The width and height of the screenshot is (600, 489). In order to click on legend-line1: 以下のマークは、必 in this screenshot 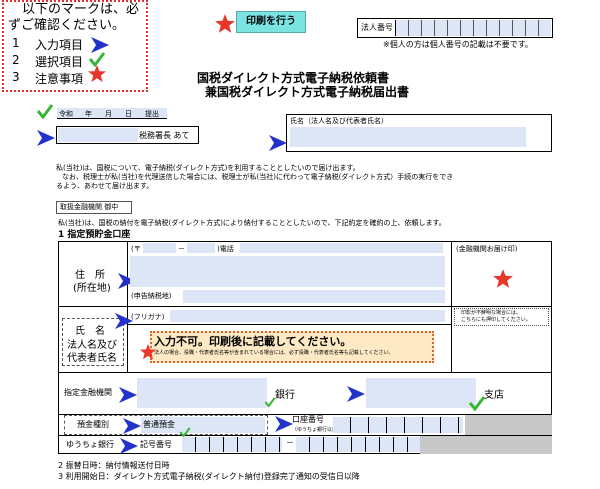, I will do `click(81, 9)`.